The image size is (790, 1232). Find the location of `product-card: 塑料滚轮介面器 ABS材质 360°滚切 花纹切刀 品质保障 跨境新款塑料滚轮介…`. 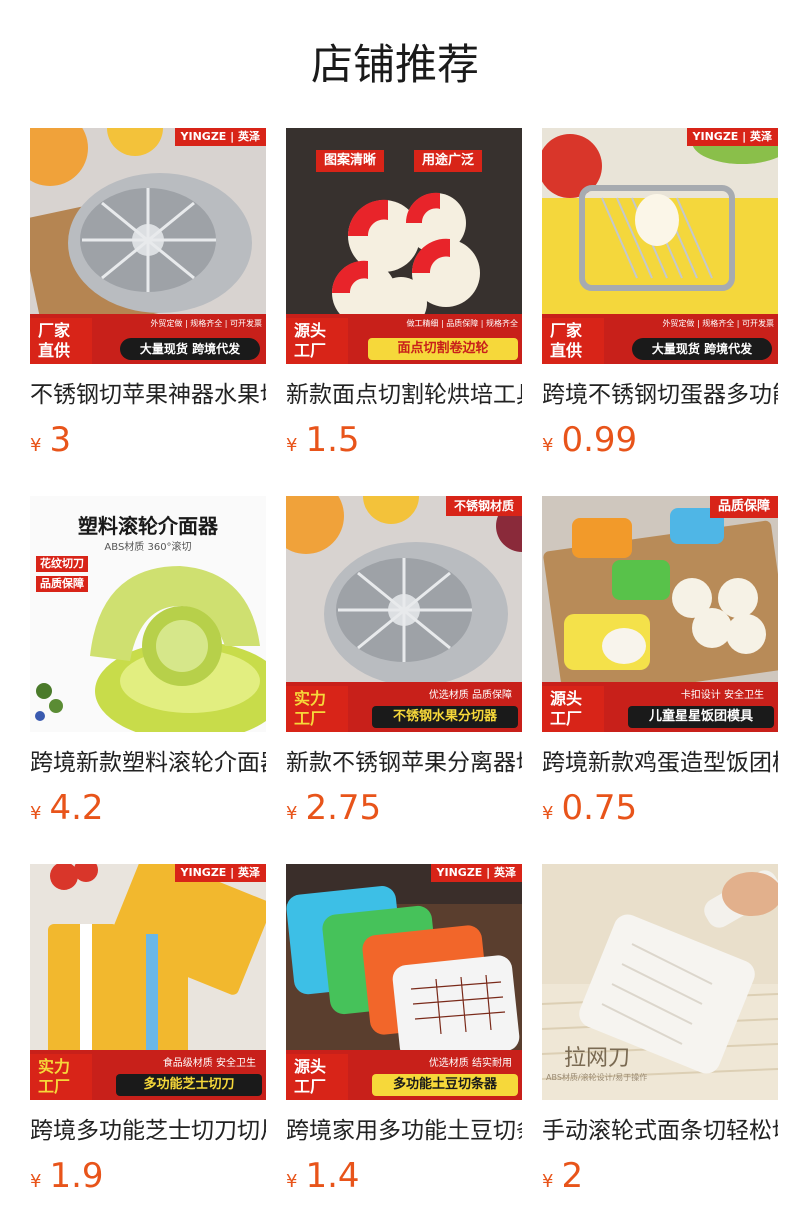

product-card: 塑料滚轮介面器 ABS材质 360°滚切 花纹切刀 品质保障 跨境新款塑料滚轮介… is located at coordinates (148, 680).